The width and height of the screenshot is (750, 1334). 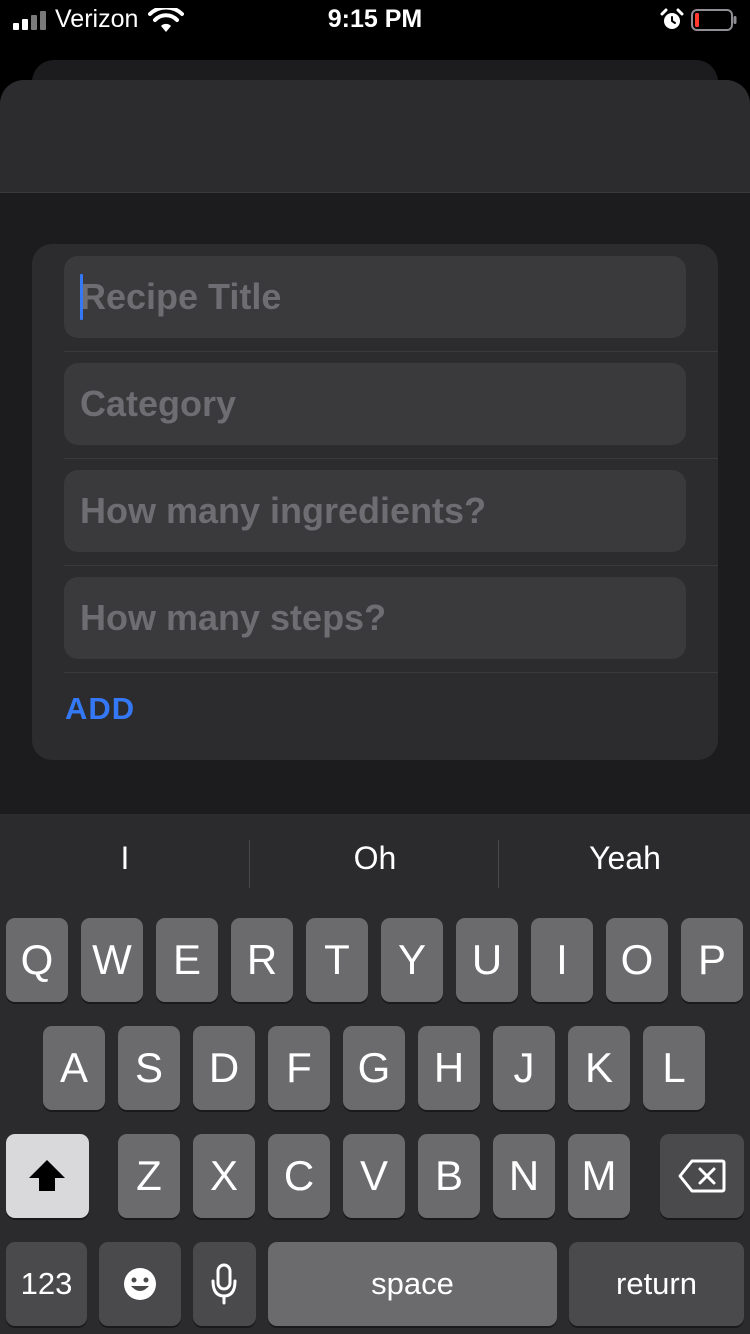 I want to click on ingredient-count-input, so click(x=375, y=511).